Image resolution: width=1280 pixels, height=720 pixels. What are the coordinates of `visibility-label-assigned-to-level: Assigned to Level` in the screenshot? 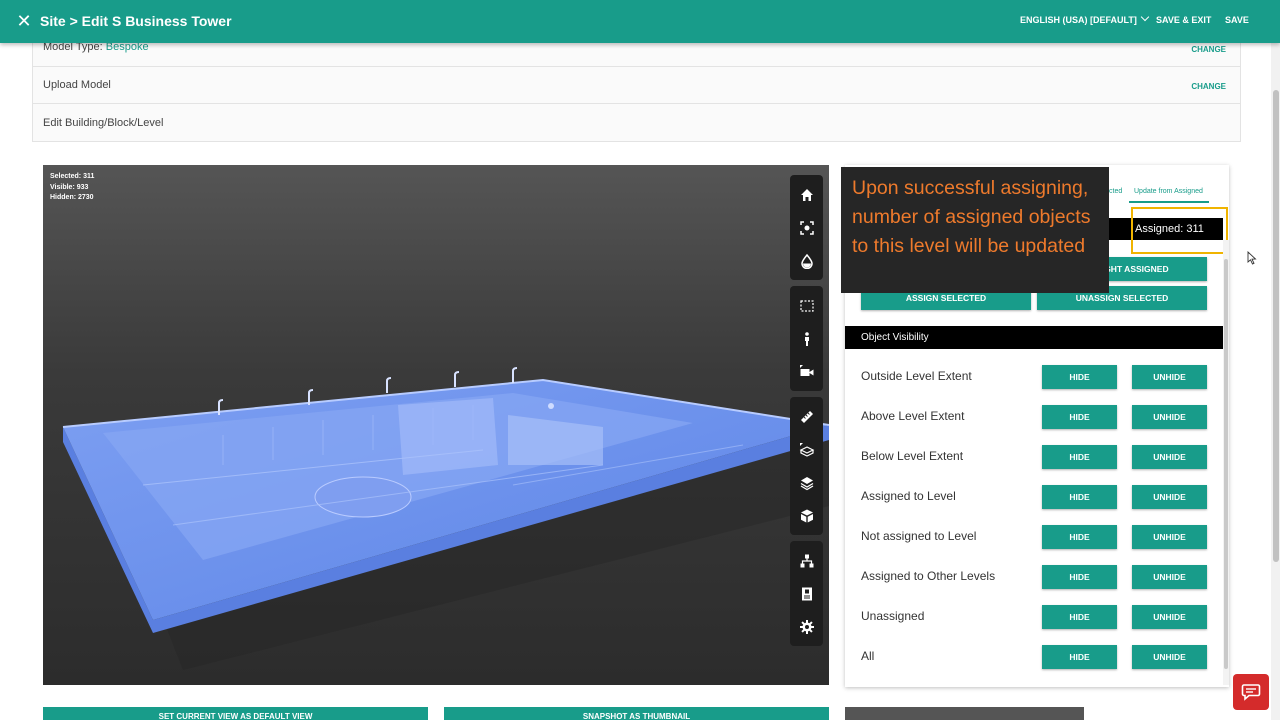 It's located at (908, 496).